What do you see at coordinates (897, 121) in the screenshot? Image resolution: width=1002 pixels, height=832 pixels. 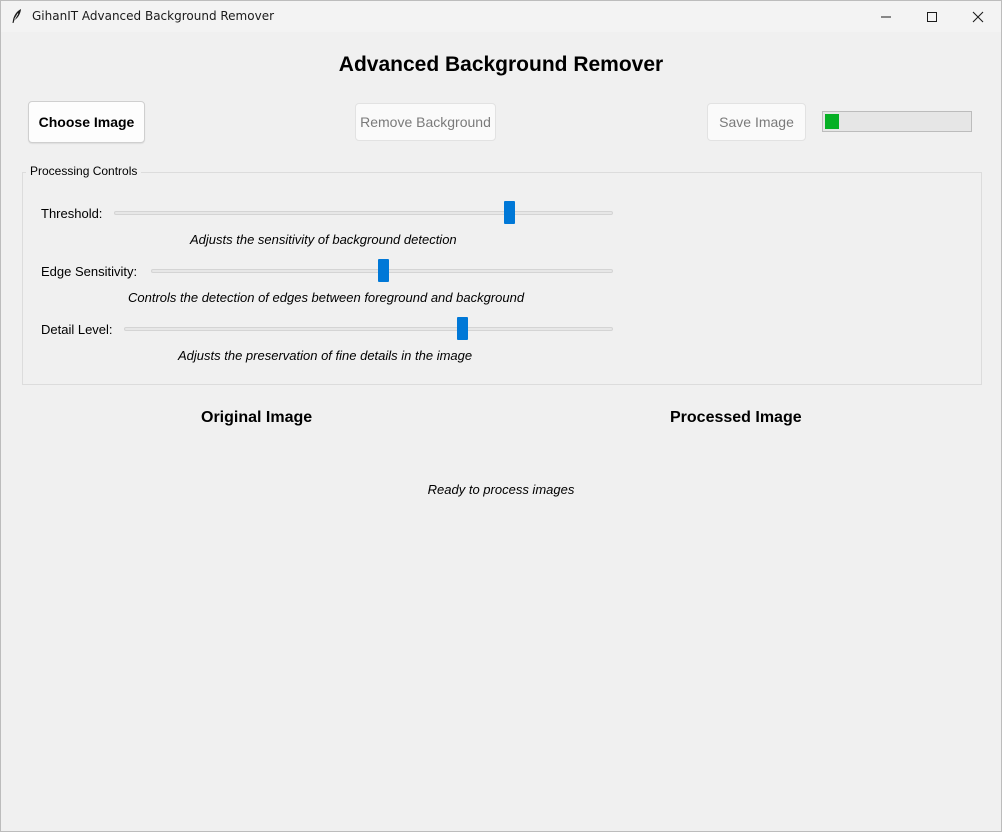 I see `progress-bar` at bounding box center [897, 121].